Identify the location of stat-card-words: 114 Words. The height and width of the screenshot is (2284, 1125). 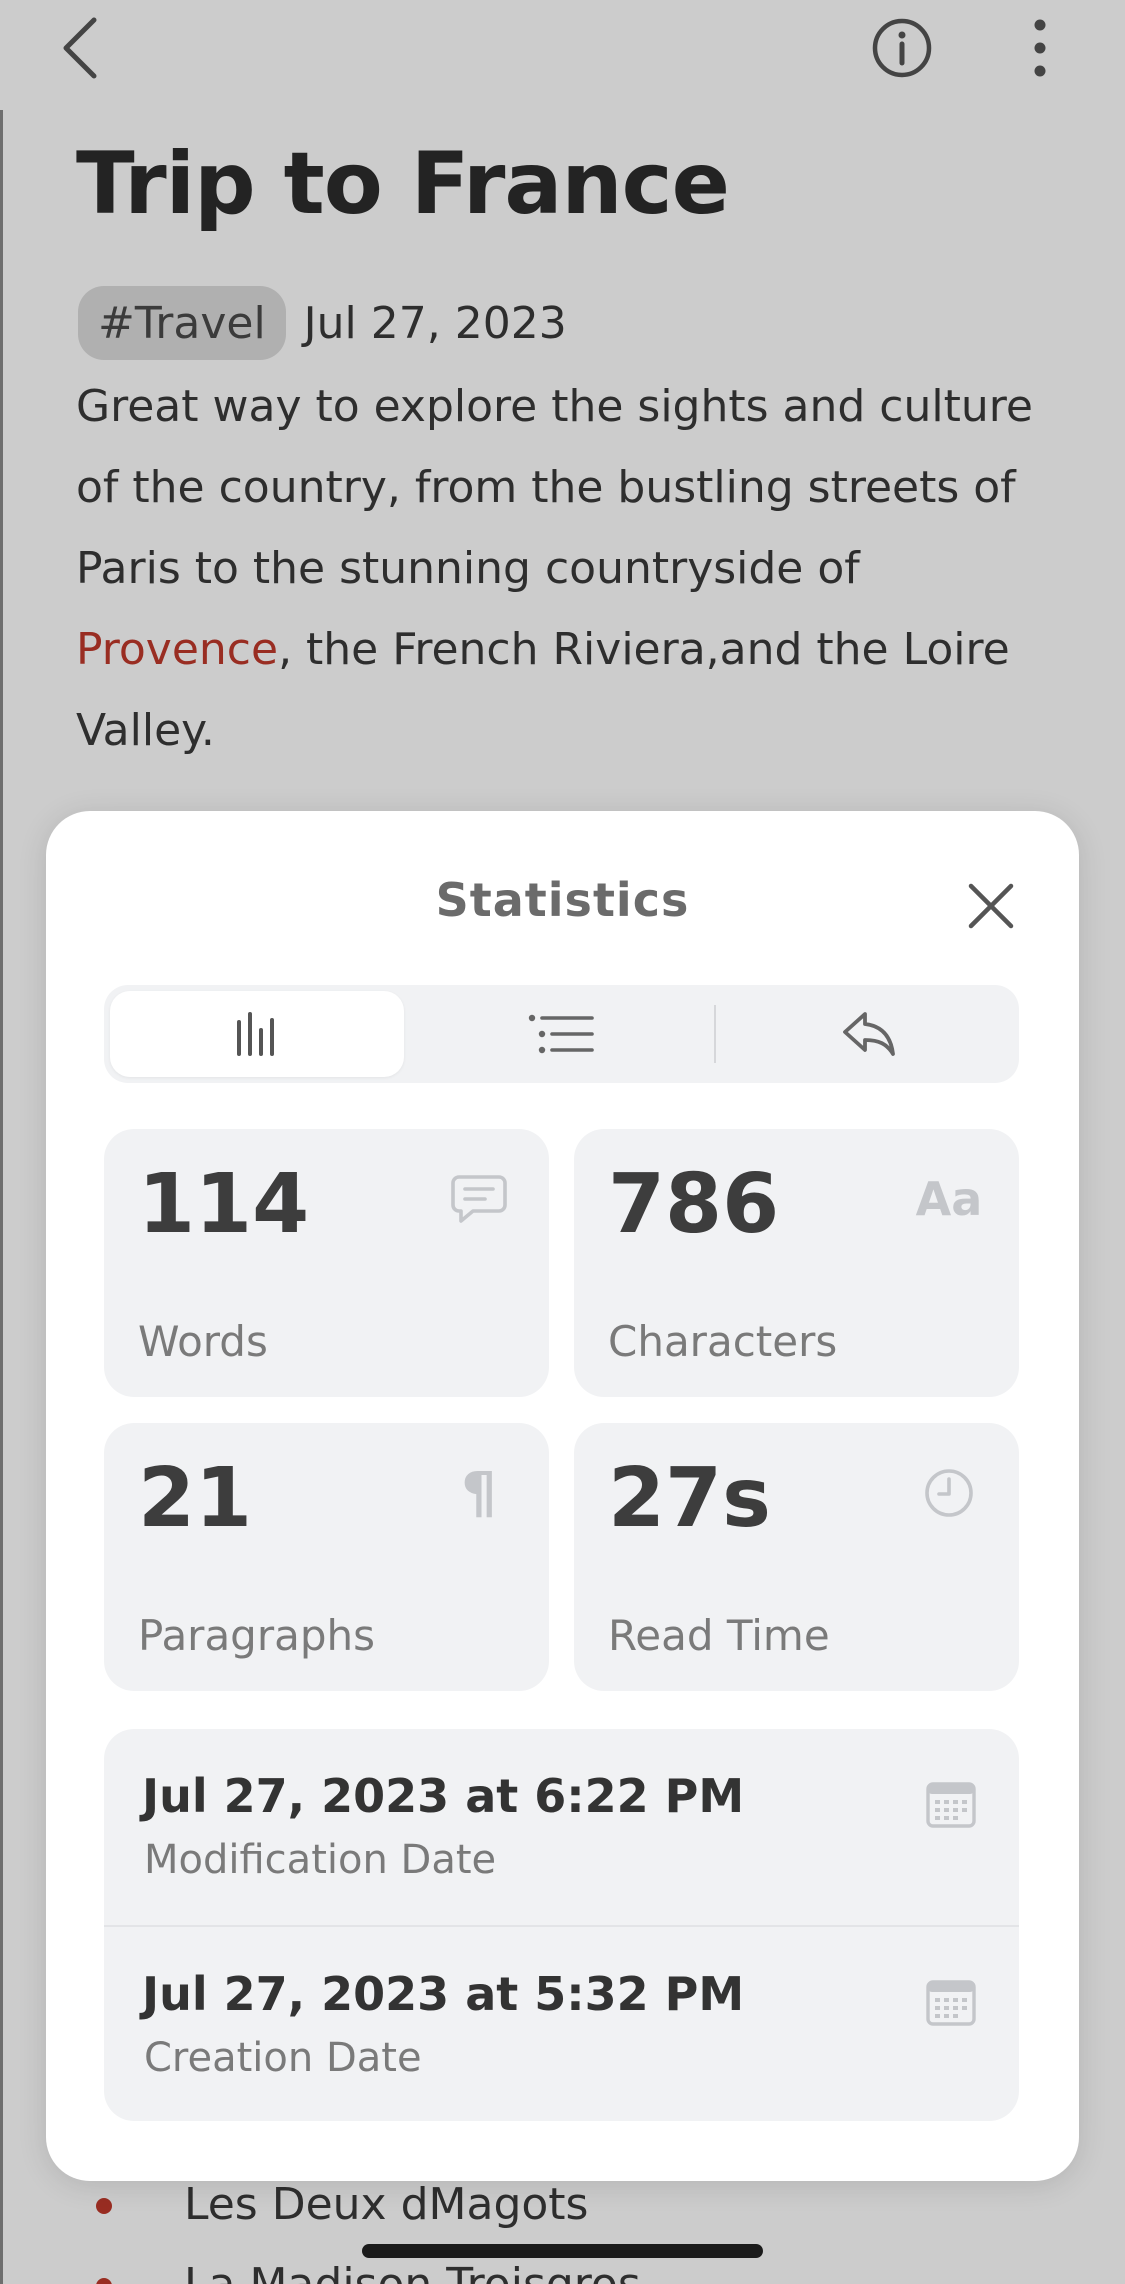
(326, 1263).